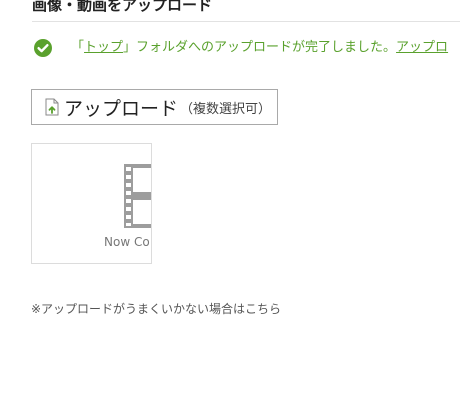 The width and height of the screenshot is (460, 414). I want to click on upload-link: アップロ, so click(422, 48).